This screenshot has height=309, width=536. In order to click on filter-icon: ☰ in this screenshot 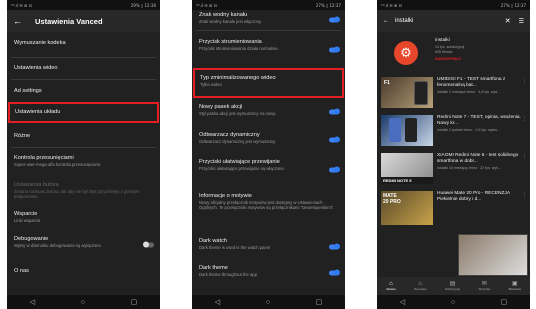, I will do `click(521, 21)`.